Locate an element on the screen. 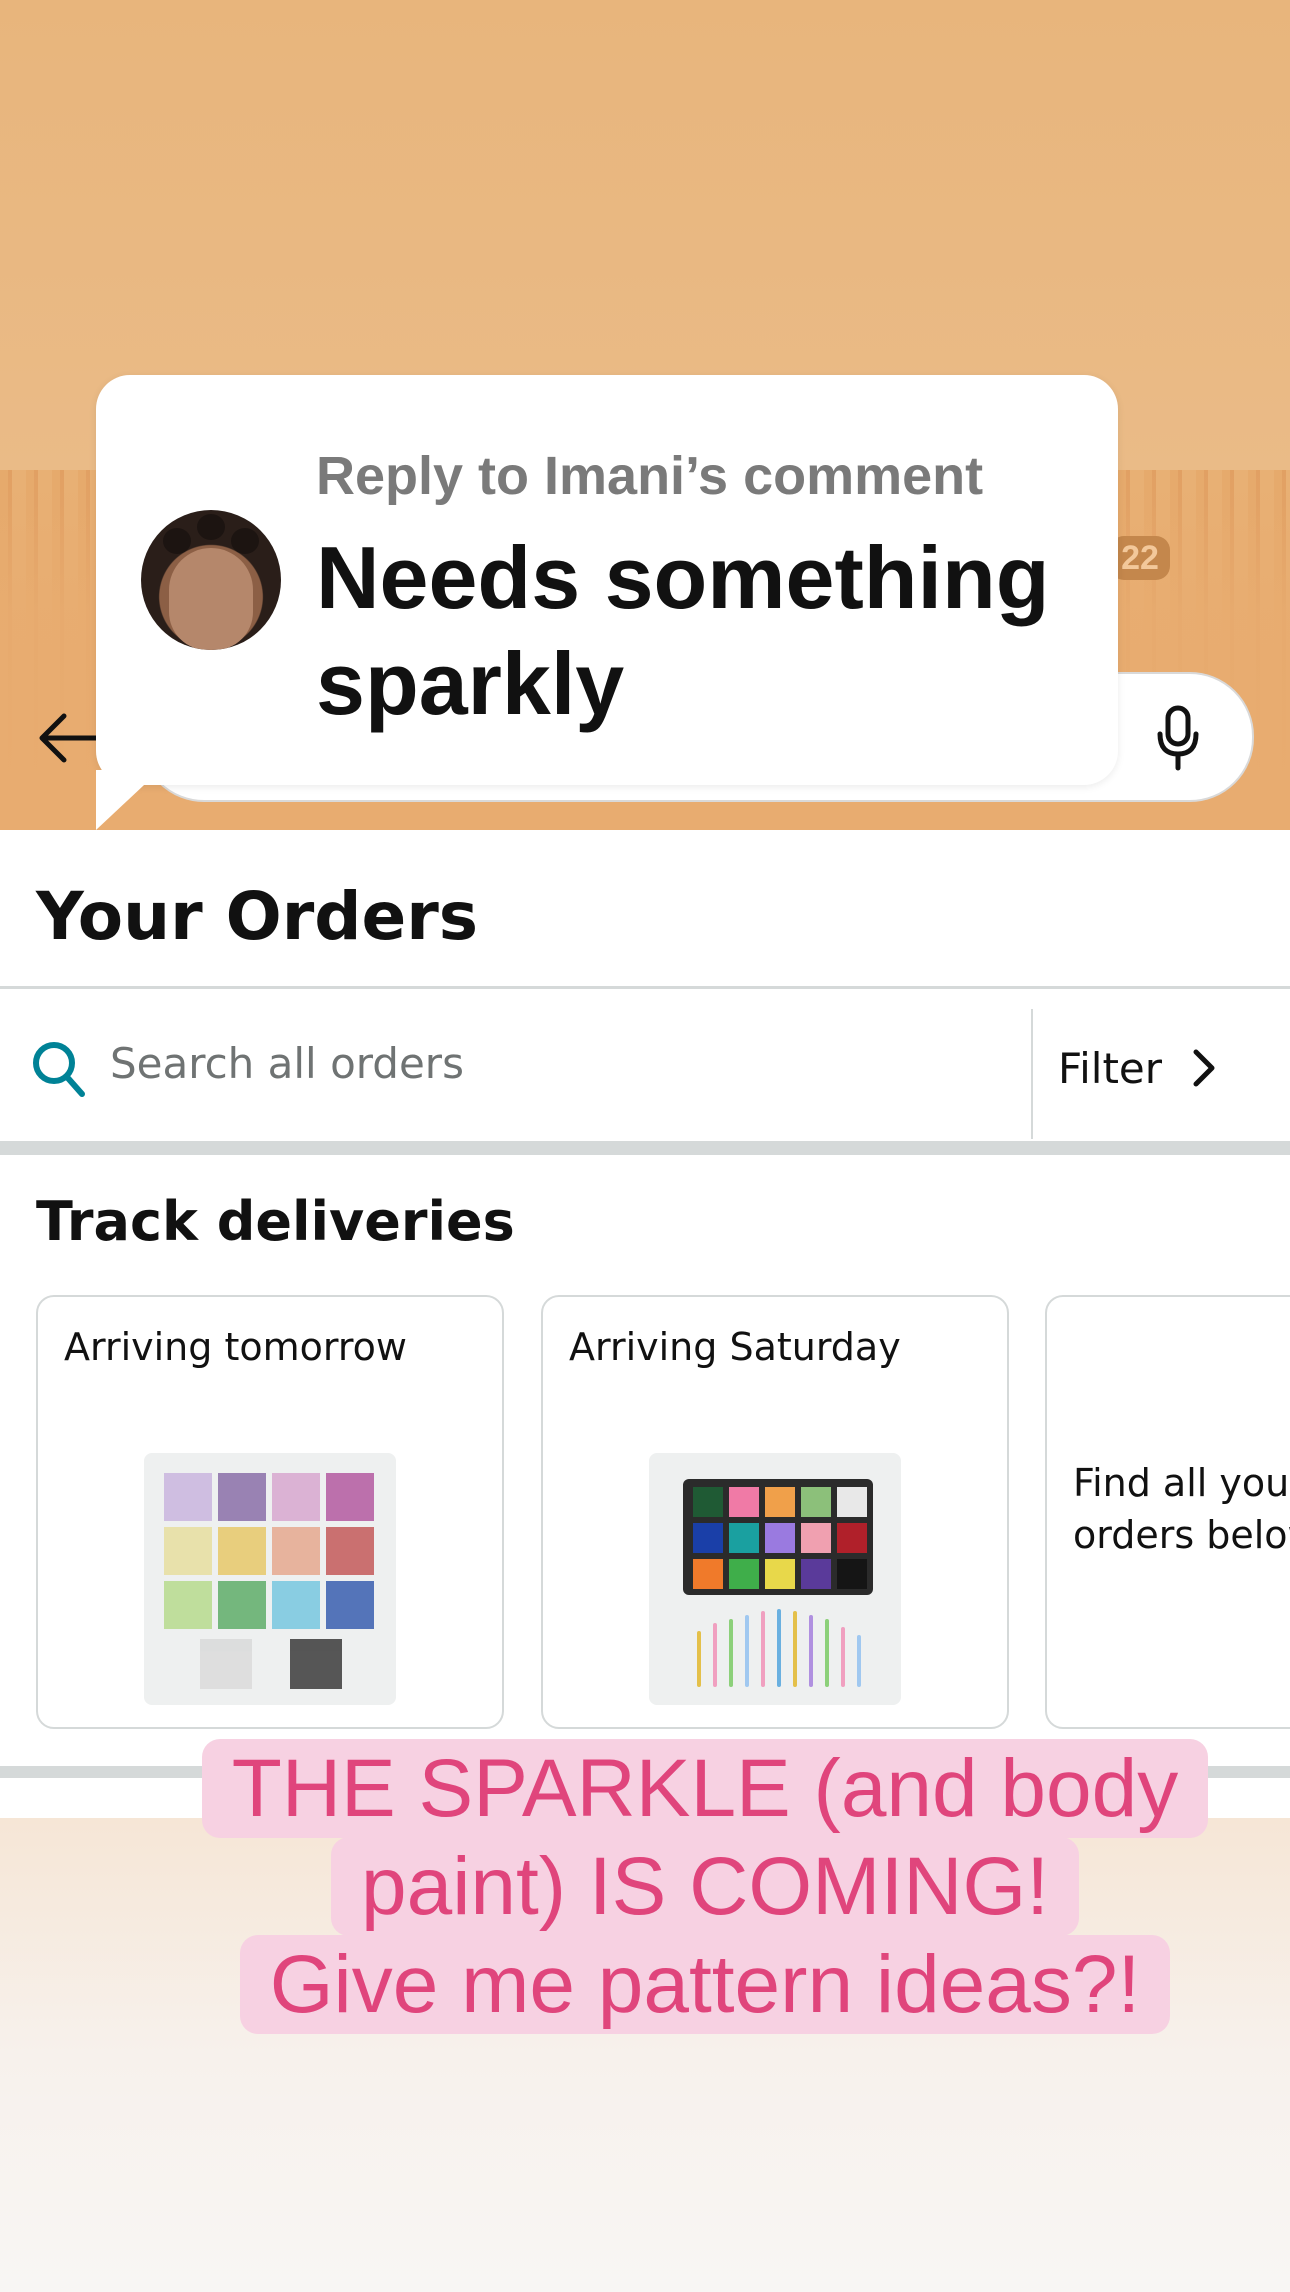 This screenshot has height=2292, width=1290. product-image-rhinestones is located at coordinates (270, 1579).